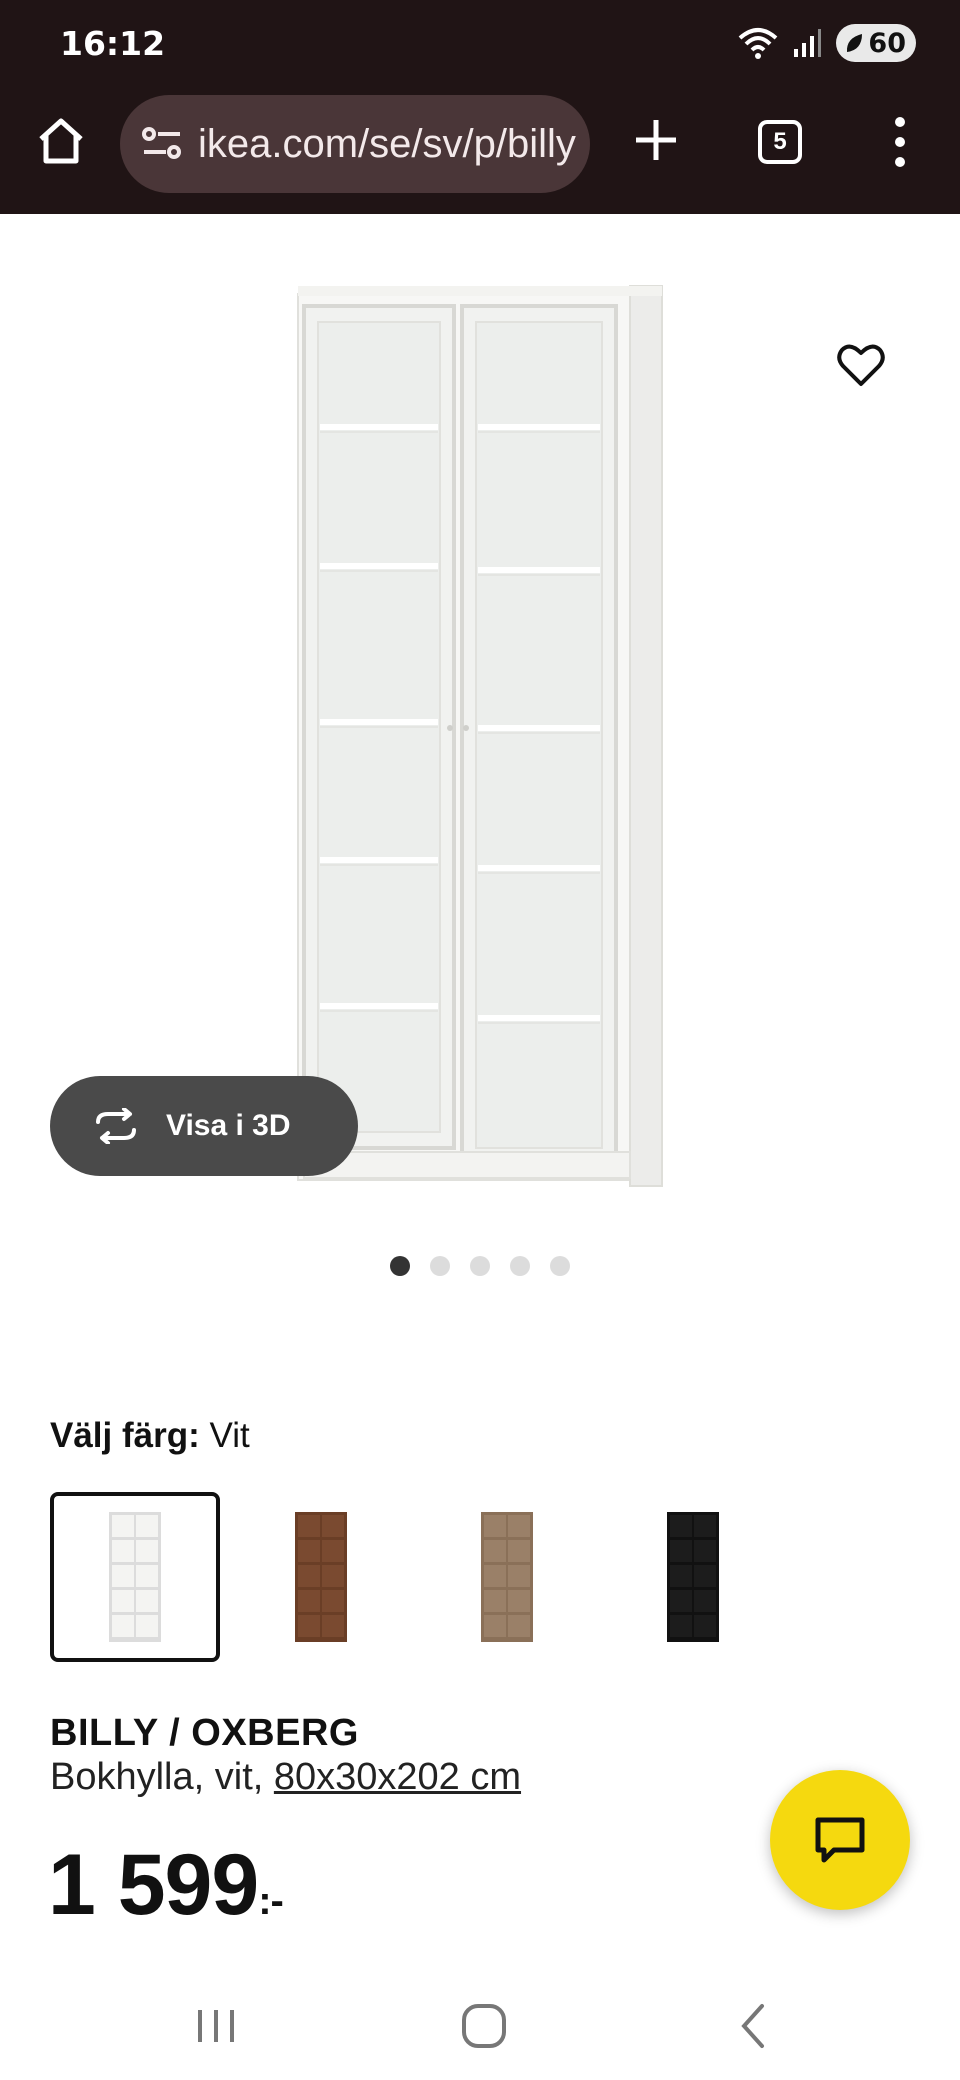  I want to click on home-button, so click(61, 141).